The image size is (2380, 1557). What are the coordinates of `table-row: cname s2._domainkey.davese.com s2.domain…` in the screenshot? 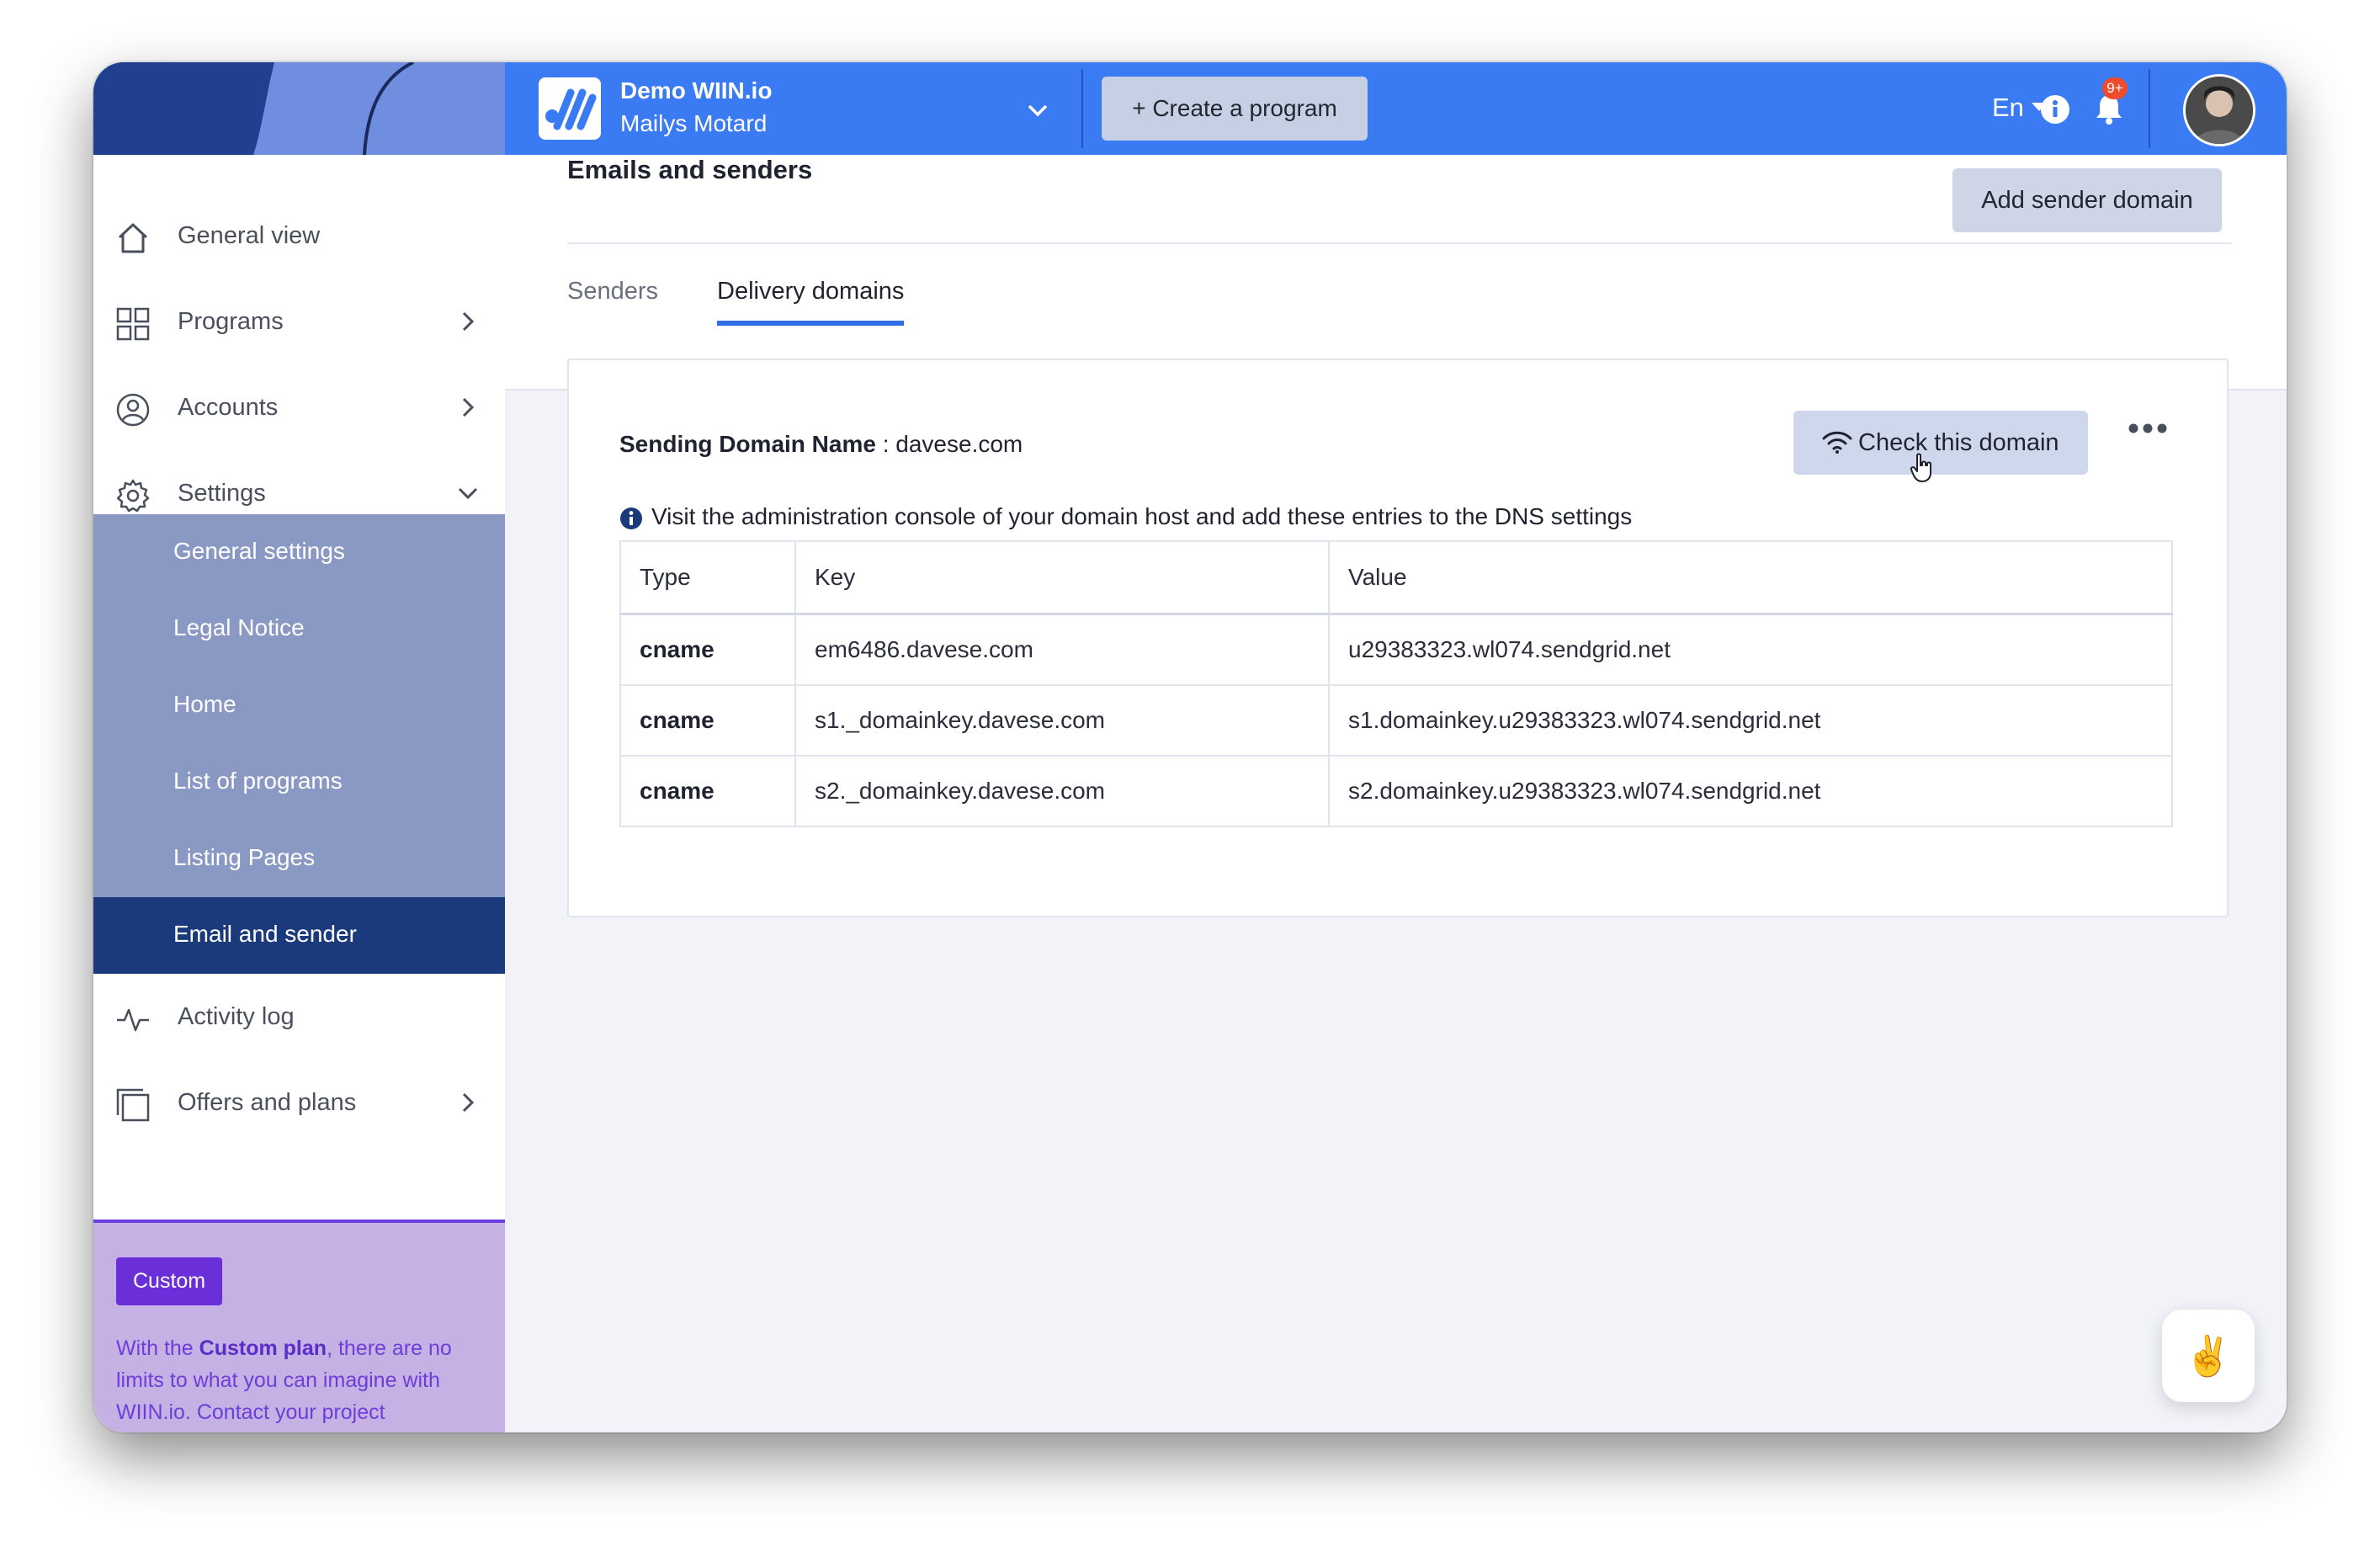 It's located at (1396, 791).